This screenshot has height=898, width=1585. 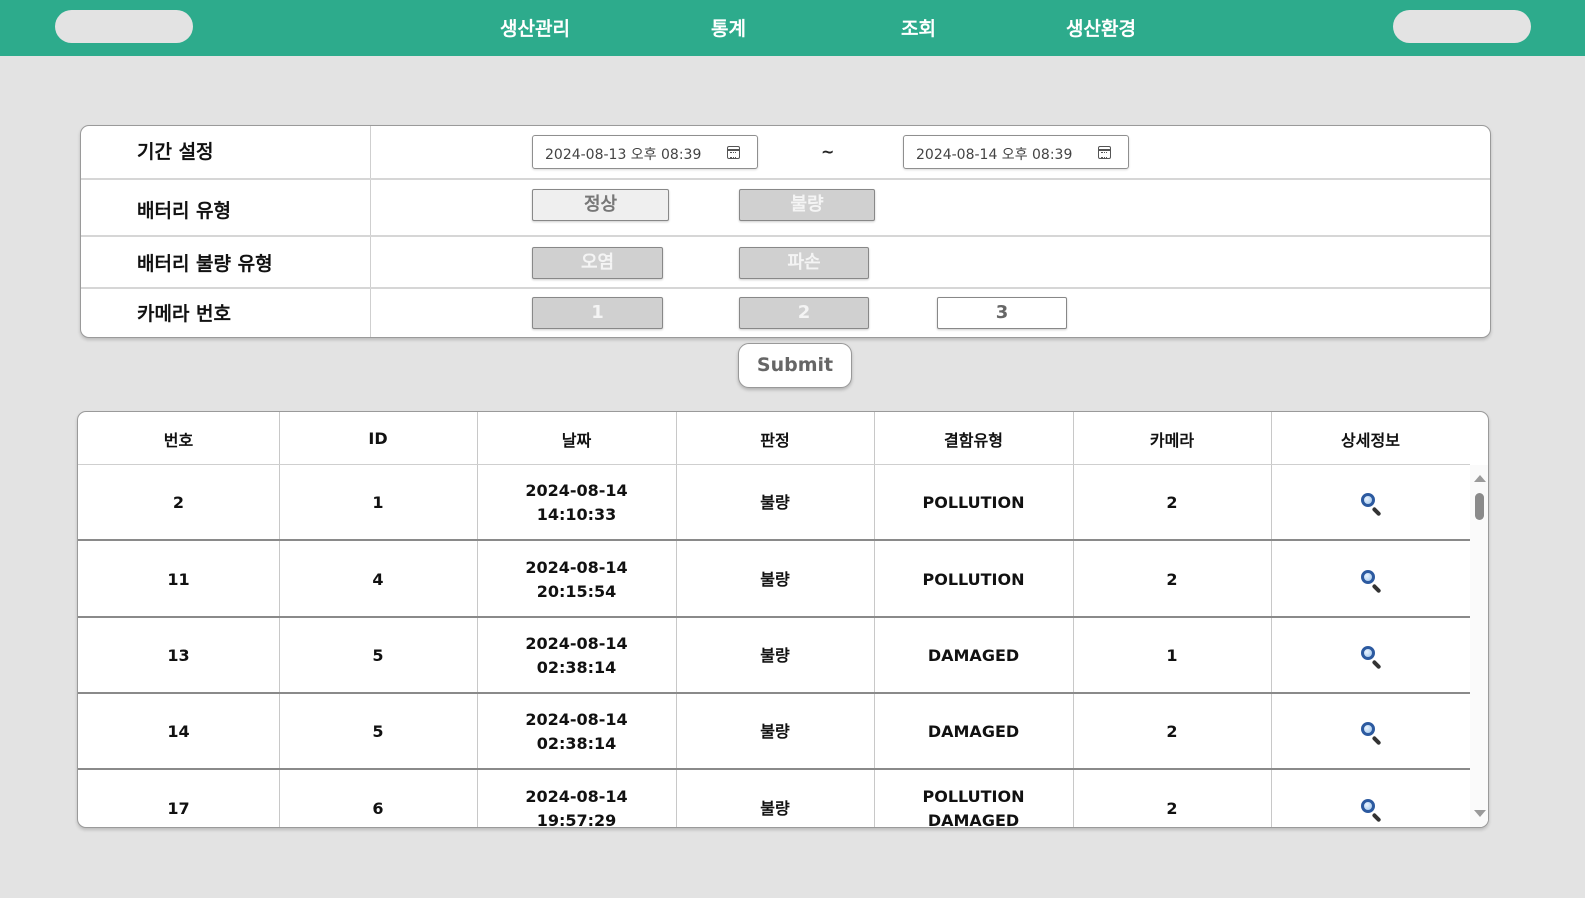 What do you see at coordinates (623, 155) in the screenshot?
I see `date-from-value: 2024-08-13 오후 08:39` at bounding box center [623, 155].